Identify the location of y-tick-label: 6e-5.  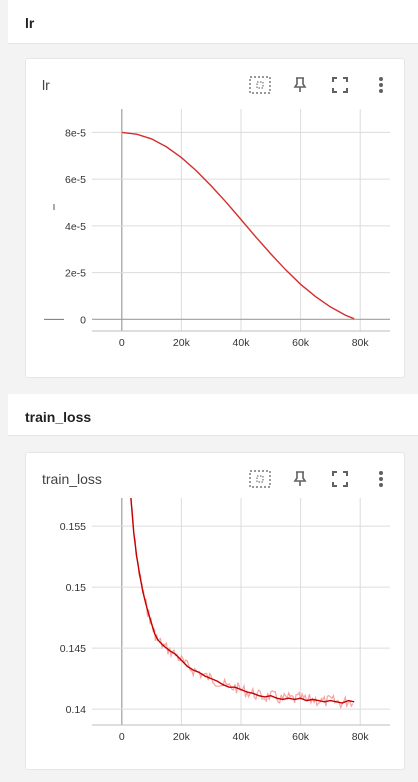
(75, 180).